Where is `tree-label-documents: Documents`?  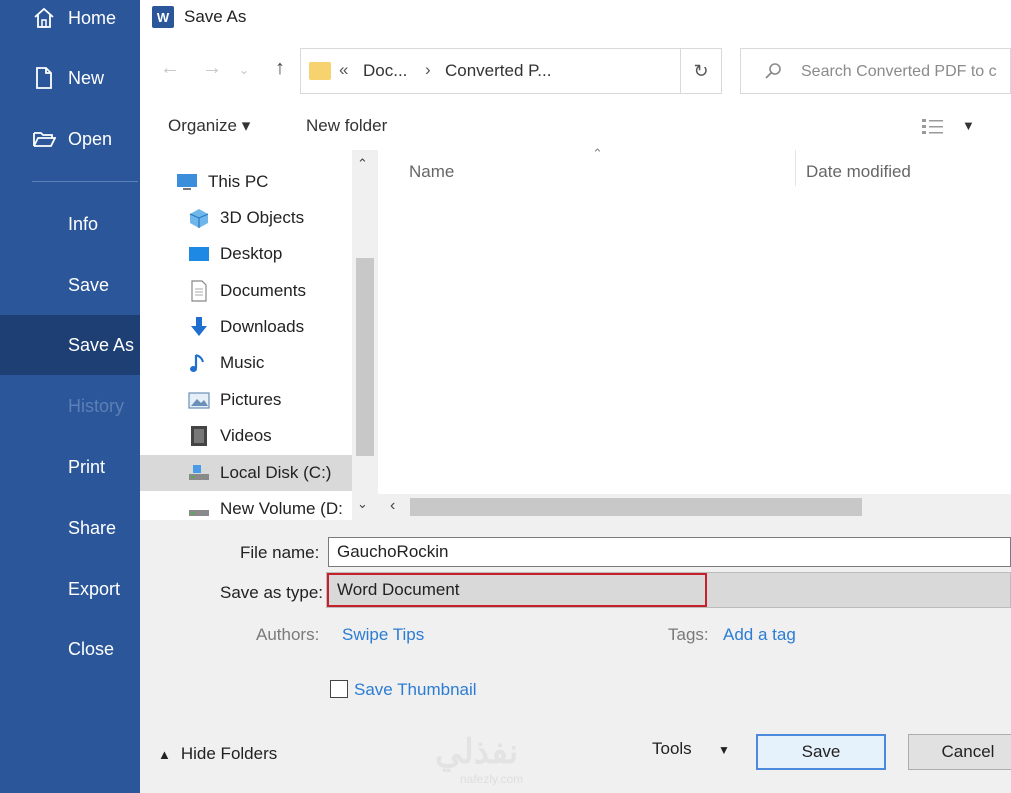
tree-label-documents: Documents is located at coordinates (263, 290).